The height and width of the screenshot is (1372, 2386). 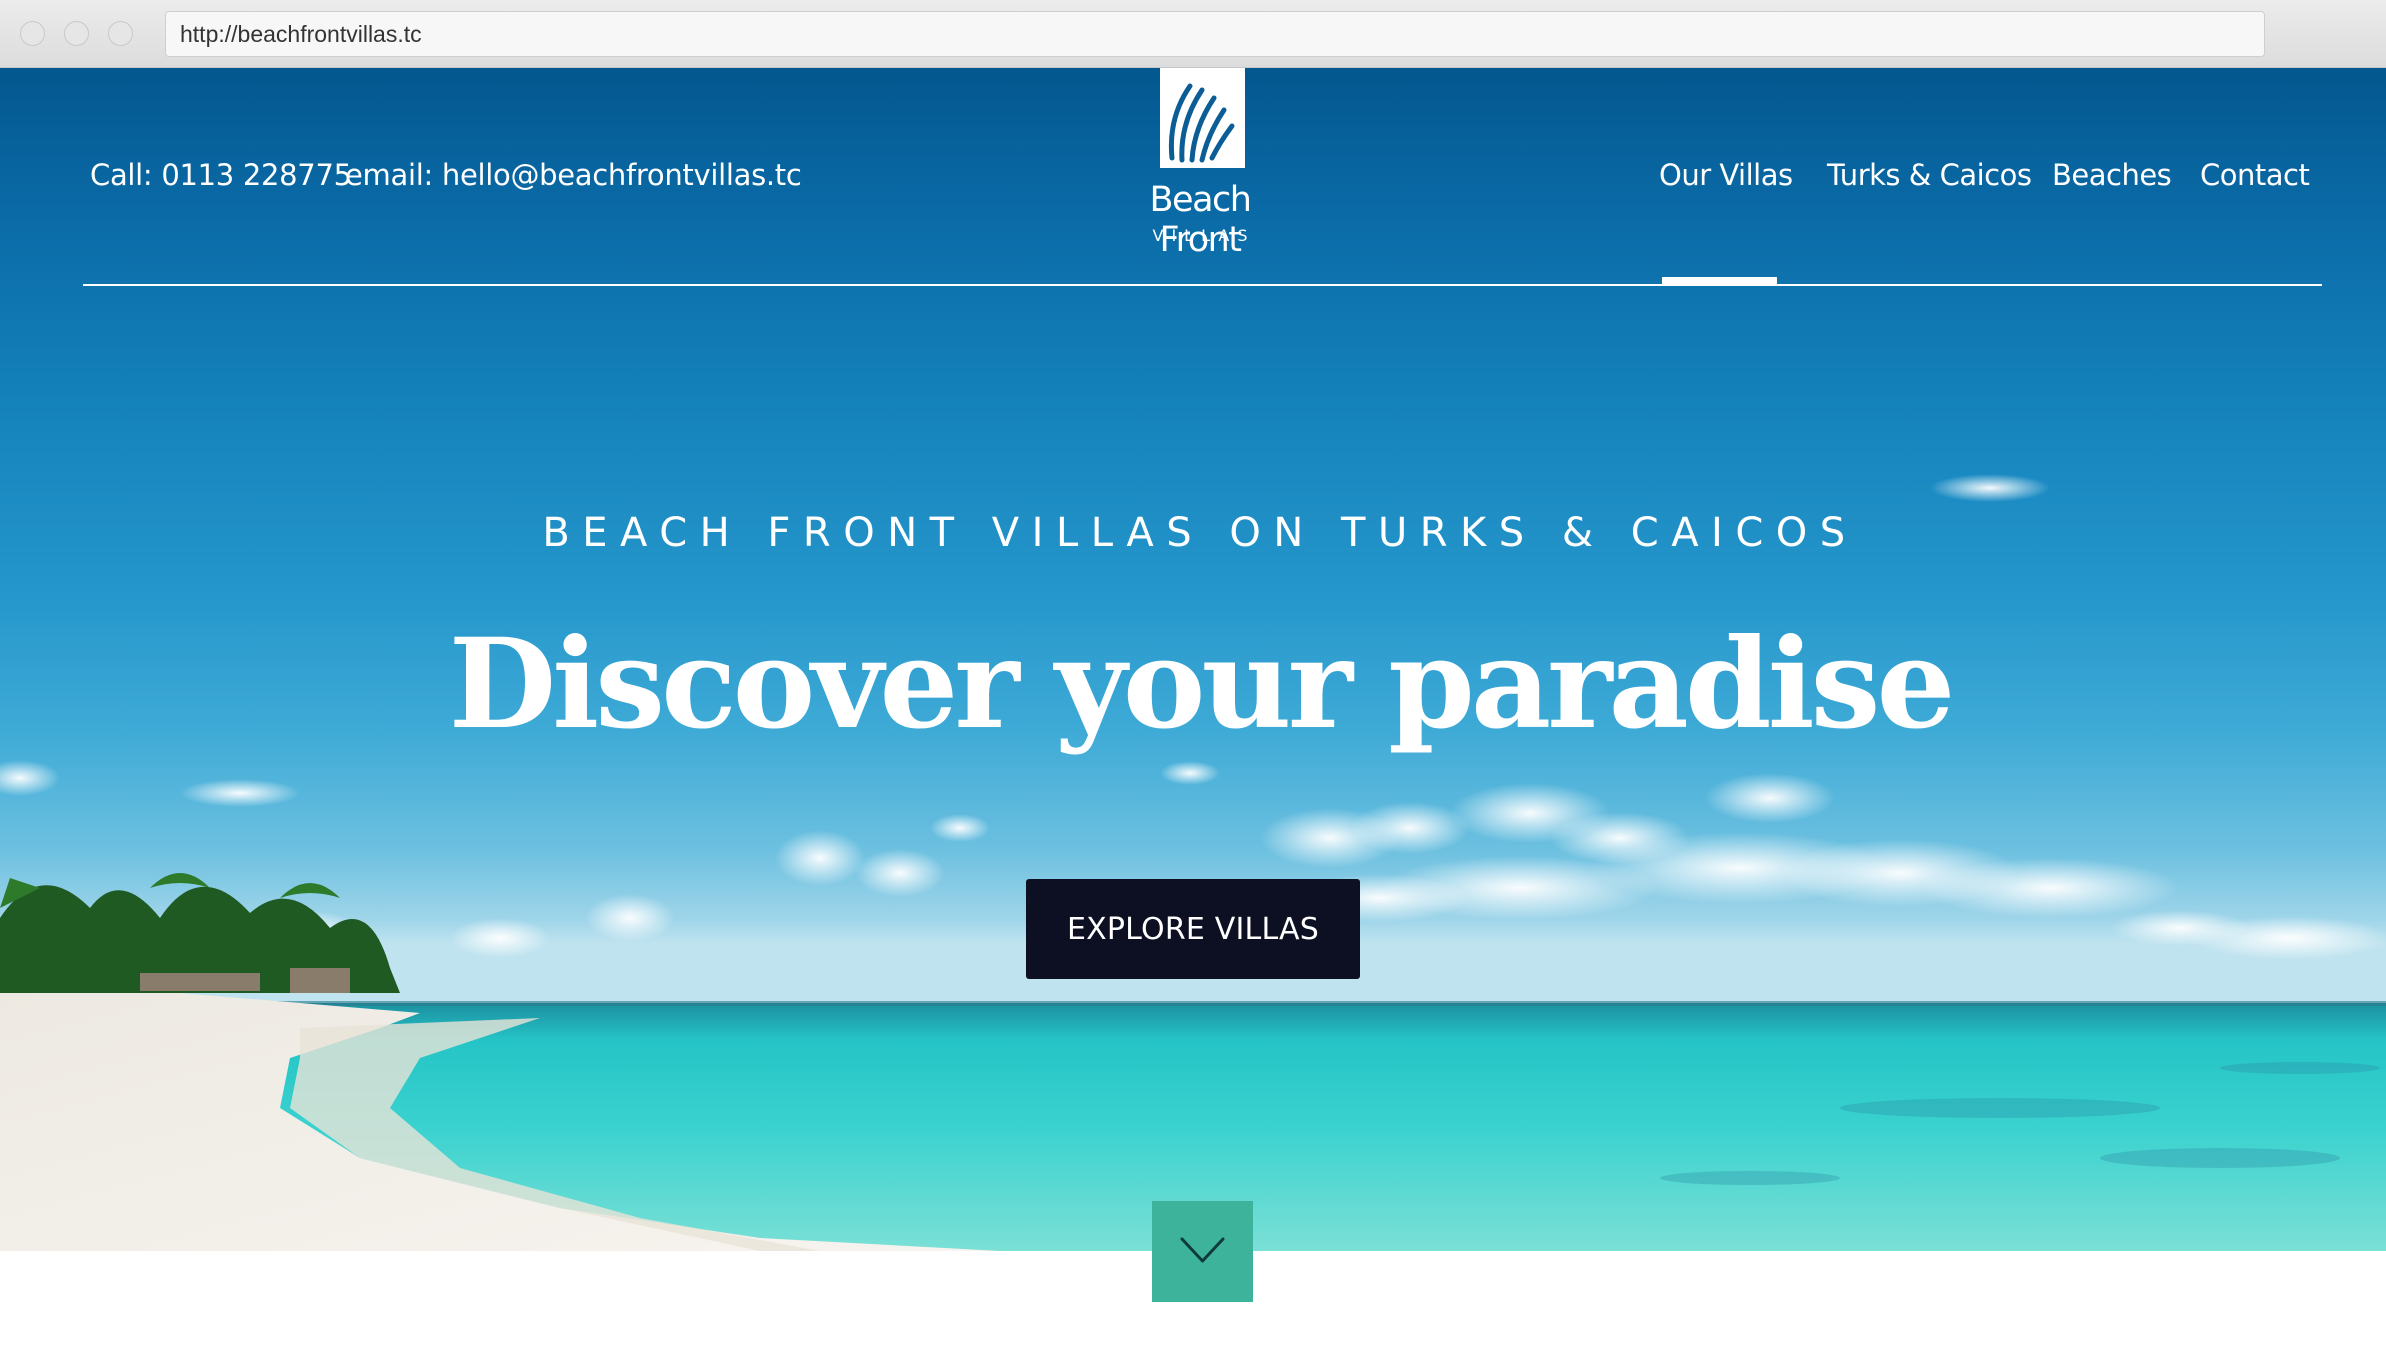 I want to click on chevron-down-icon, so click(x=1202, y=1250).